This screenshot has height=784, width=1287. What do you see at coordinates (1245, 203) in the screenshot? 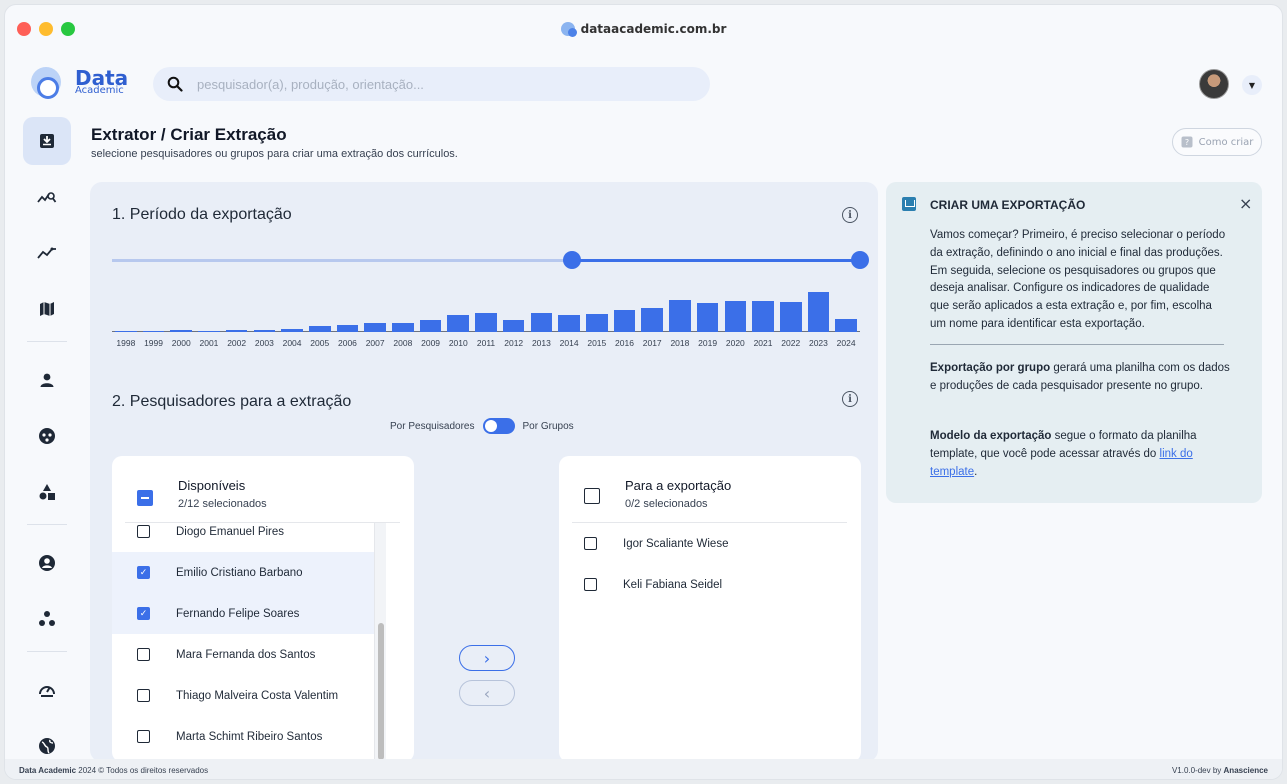
I see `close-icon: ×` at bounding box center [1245, 203].